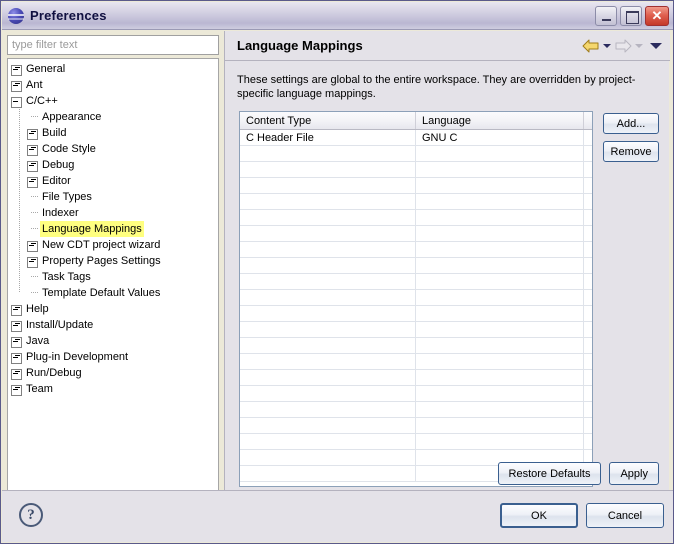 The height and width of the screenshot is (544, 674). Describe the element at coordinates (634, 473) in the screenshot. I see `apply-button: Apply` at that location.